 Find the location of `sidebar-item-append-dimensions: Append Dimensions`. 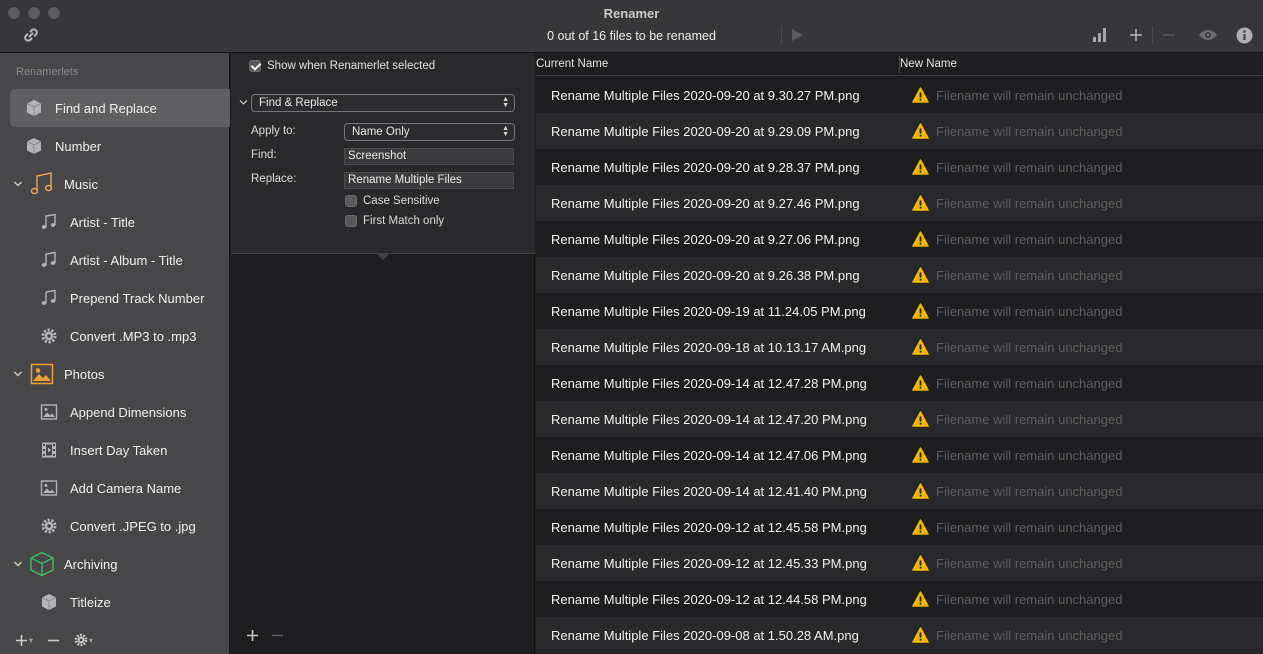

sidebar-item-append-dimensions: Append Dimensions is located at coordinates (115, 412).